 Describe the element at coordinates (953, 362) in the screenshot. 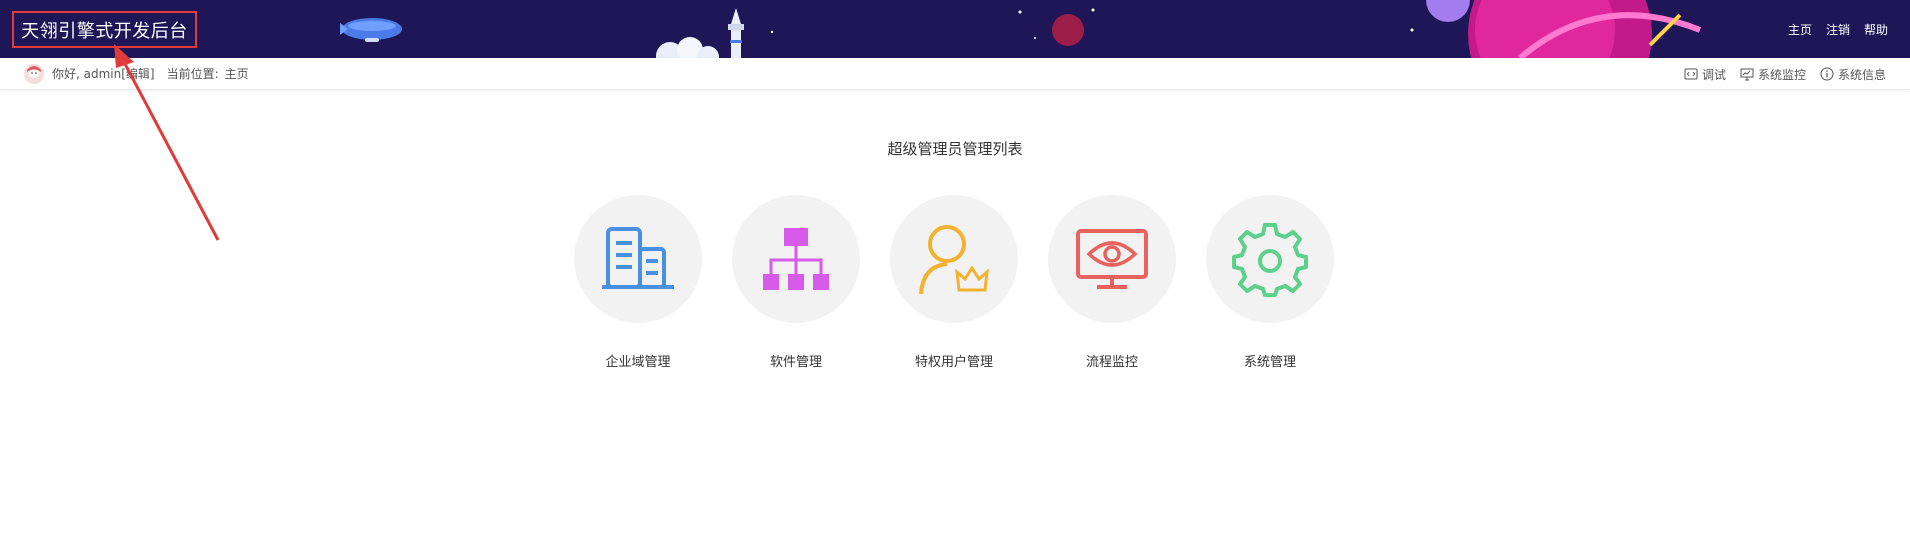

I see `card-label: 特权用户管理` at that location.